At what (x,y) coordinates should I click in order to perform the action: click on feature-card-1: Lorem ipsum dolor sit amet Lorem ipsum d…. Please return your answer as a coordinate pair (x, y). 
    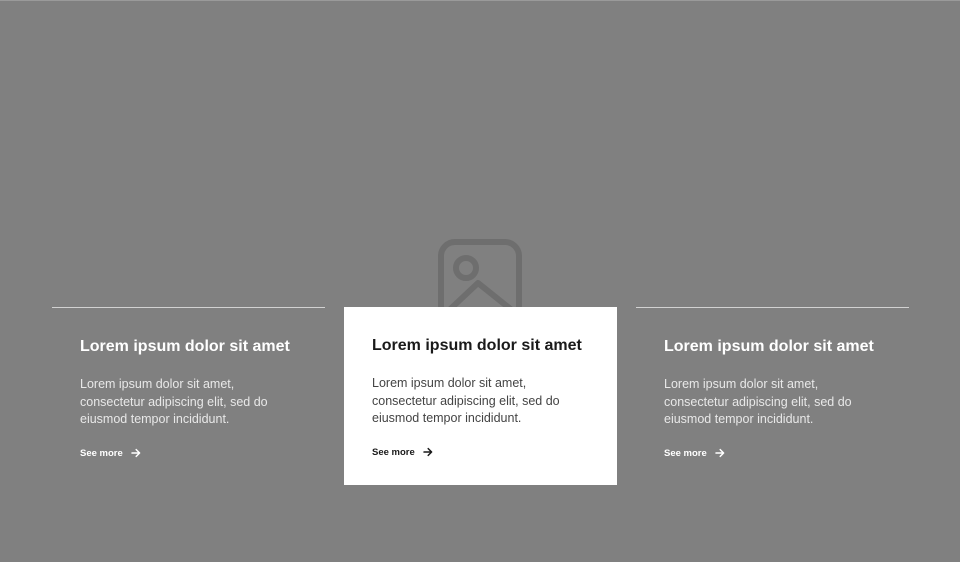
    Looking at the image, I should click on (188, 396).